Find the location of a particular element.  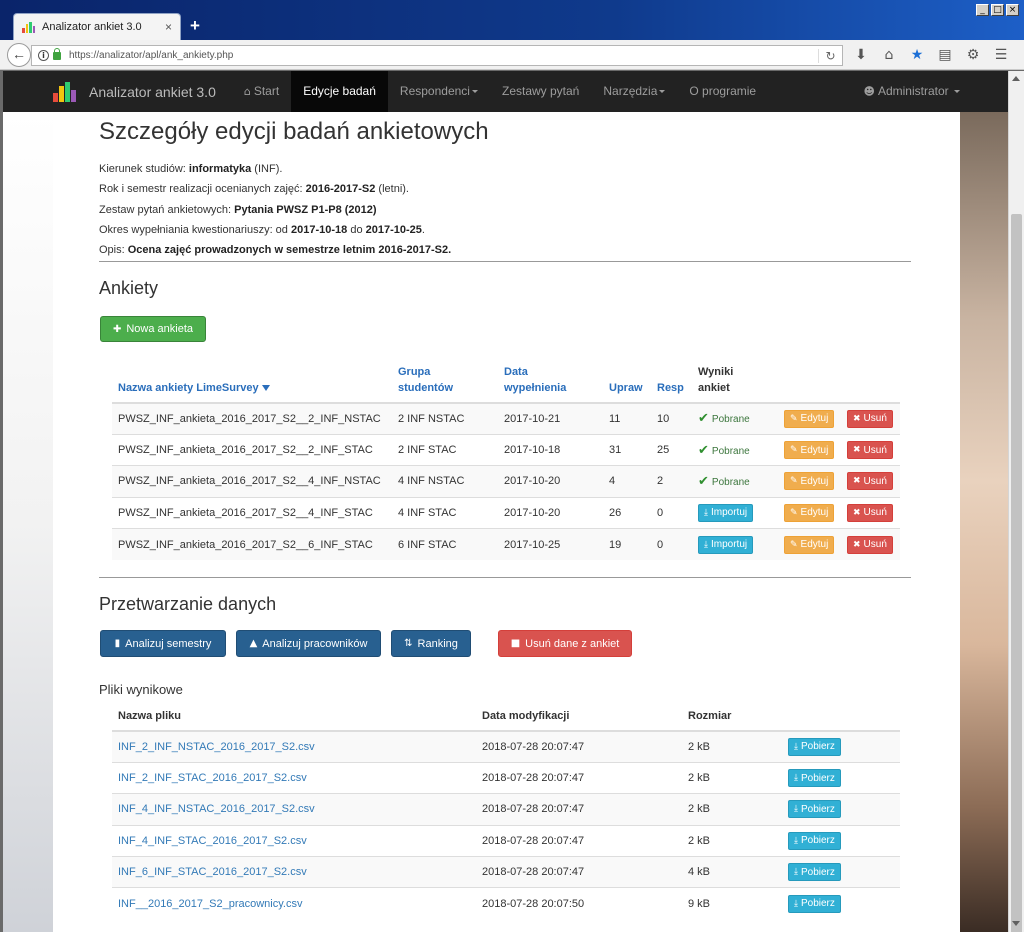

tab-close-icon: × is located at coordinates (168, 27).